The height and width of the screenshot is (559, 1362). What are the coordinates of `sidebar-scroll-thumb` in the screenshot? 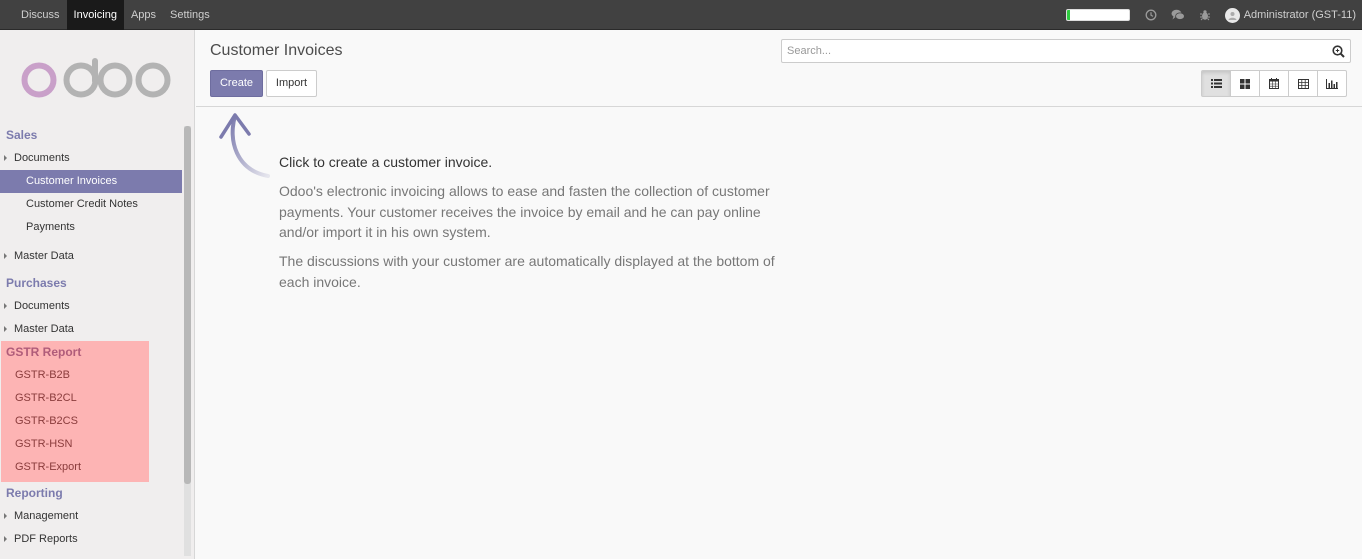 It's located at (187, 305).